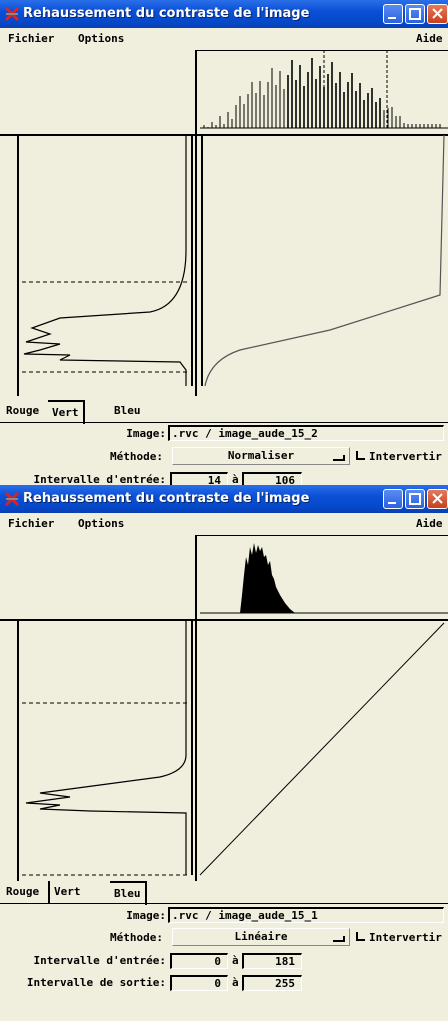  I want to click on input-max-field: 181, so click(272, 961).